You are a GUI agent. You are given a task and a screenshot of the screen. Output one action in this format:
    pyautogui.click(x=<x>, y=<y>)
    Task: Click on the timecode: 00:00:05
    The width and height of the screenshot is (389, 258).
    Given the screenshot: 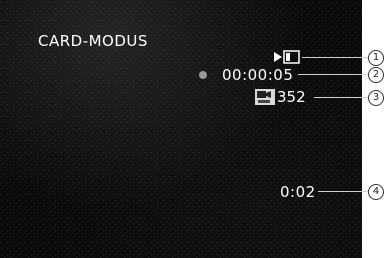 What is the action you would take?
    pyautogui.click(x=258, y=75)
    